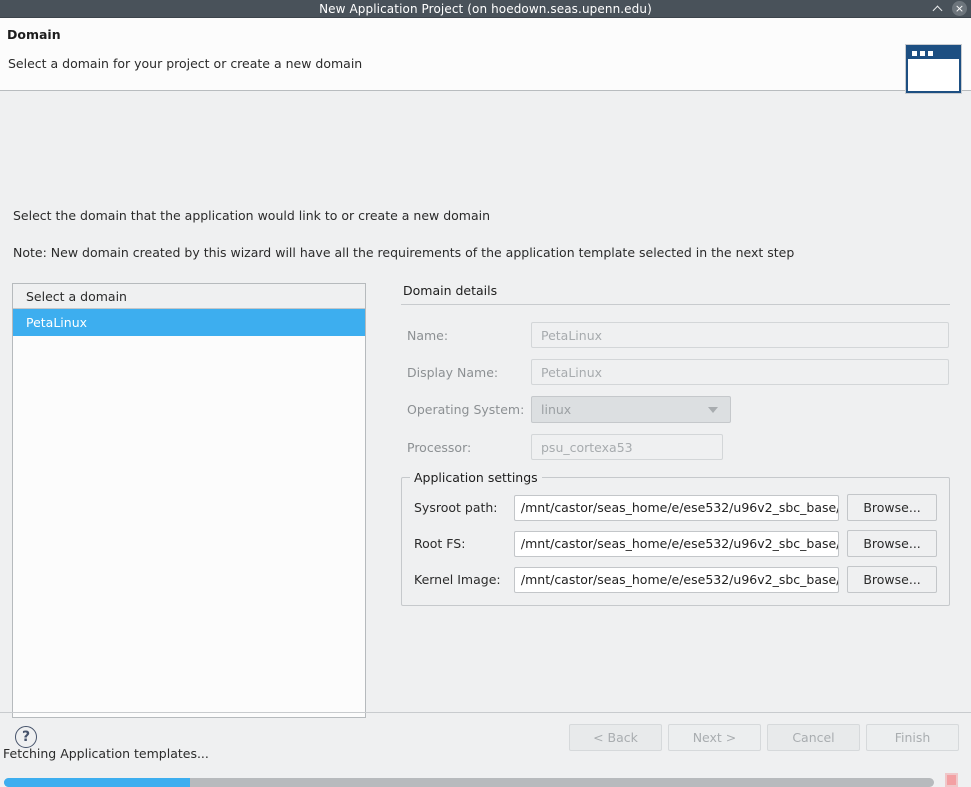 This screenshot has width=971, height=787. What do you see at coordinates (189, 296) in the screenshot?
I see `domain-list-header: Select a domain` at bounding box center [189, 296].